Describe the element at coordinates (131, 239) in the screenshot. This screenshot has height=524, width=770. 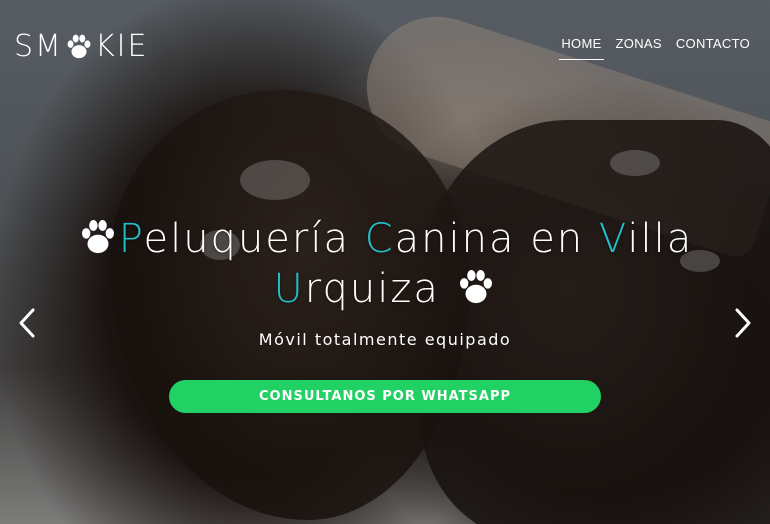
I see `title-cap-letter: P` at that location.